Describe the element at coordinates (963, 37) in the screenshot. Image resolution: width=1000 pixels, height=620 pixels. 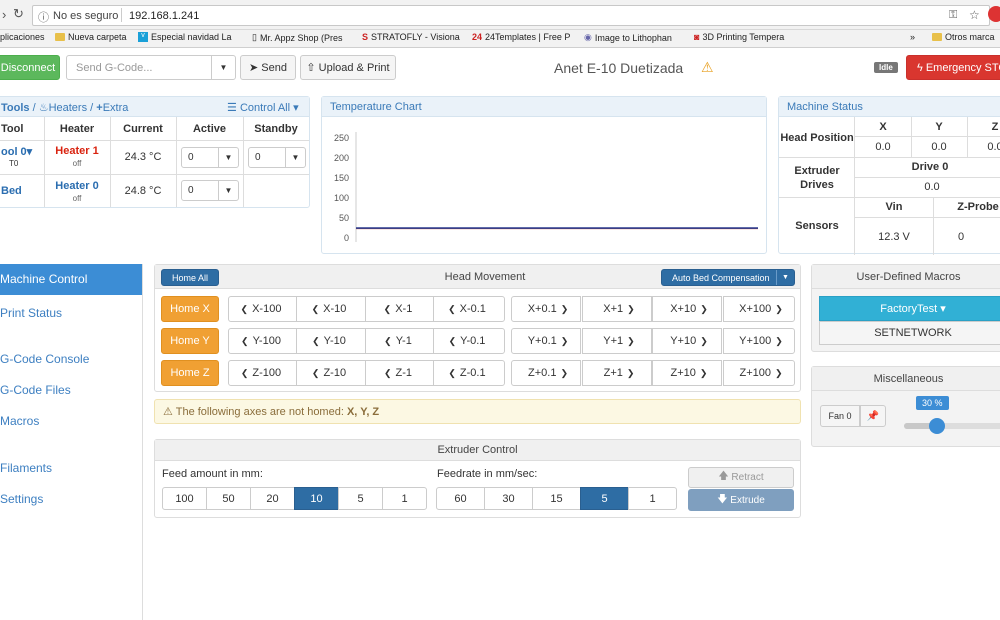
I see `other-bookmarks: Otros marca` at that location.